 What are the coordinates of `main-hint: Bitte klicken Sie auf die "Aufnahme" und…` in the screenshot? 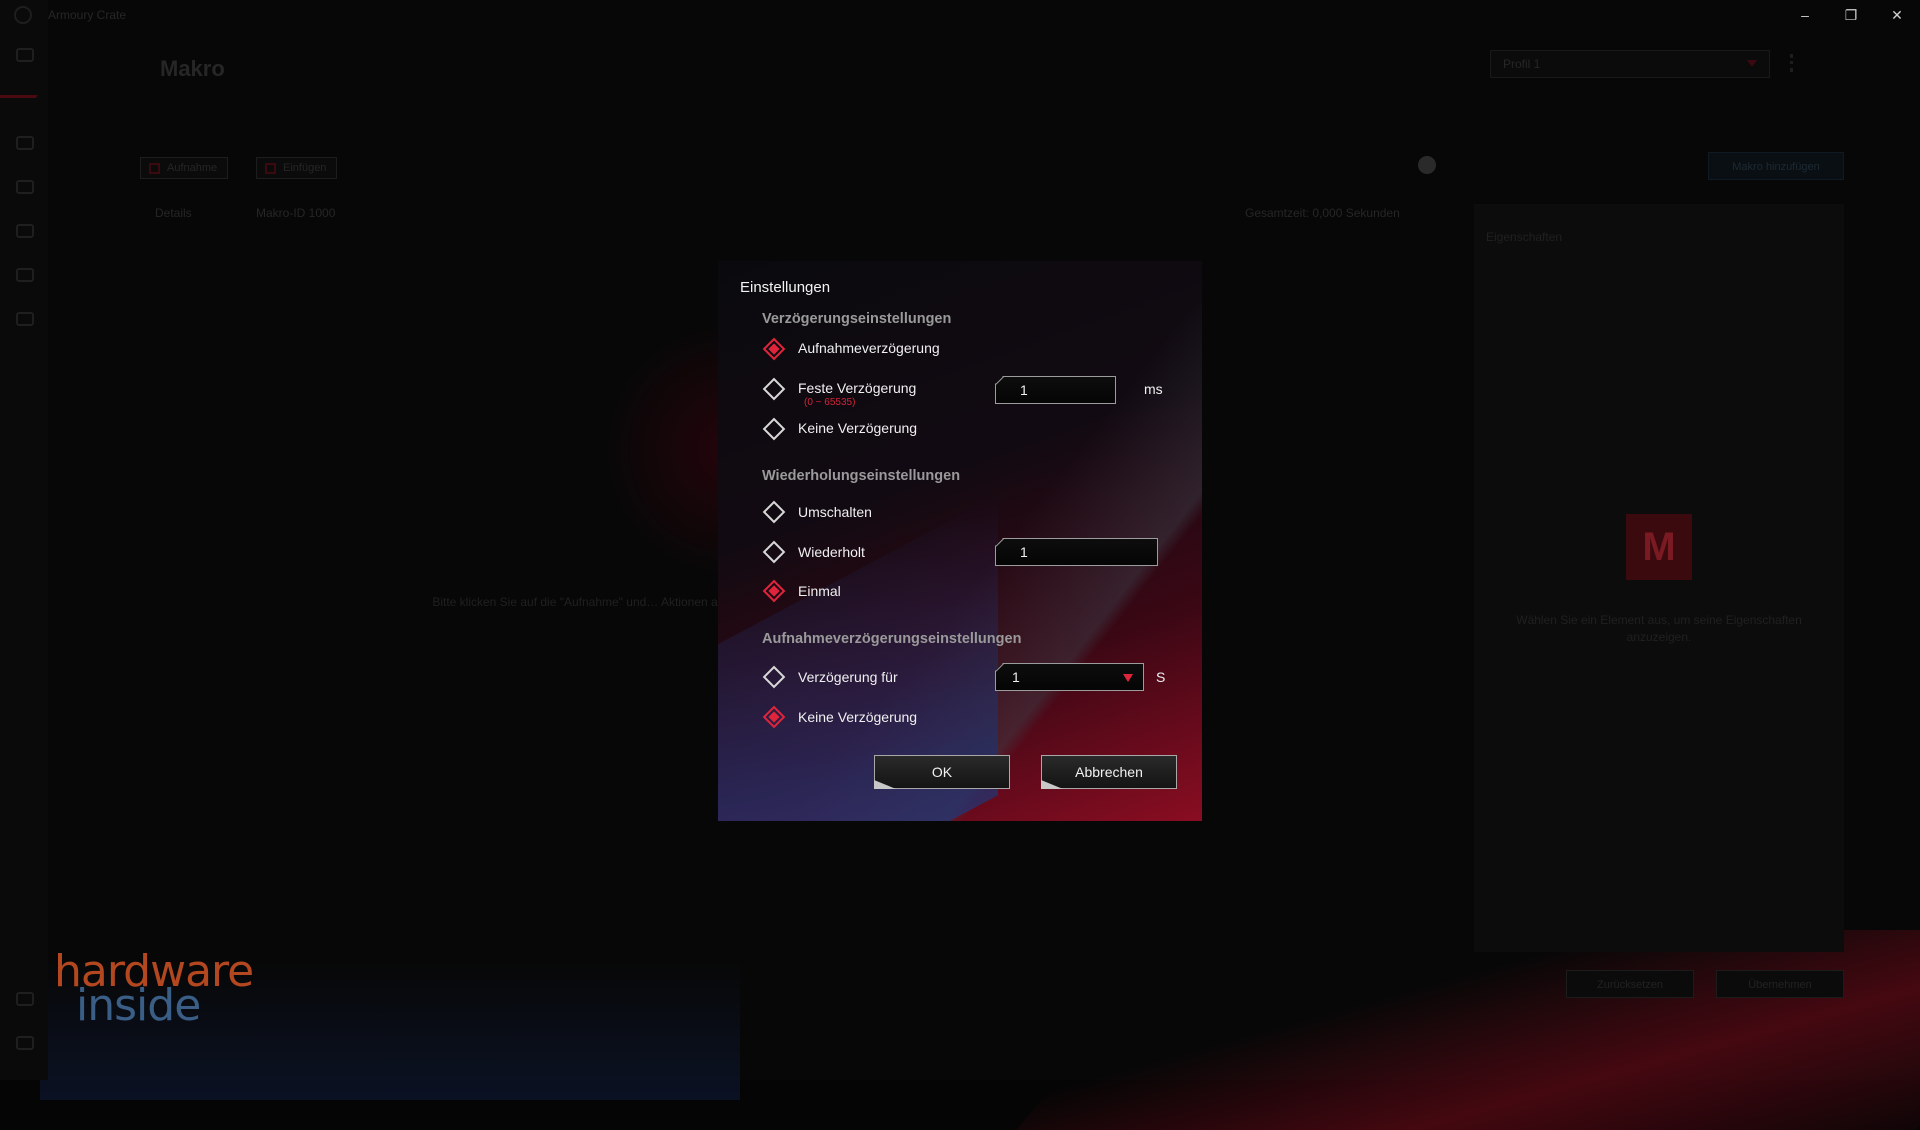 It's located at (580, 602).